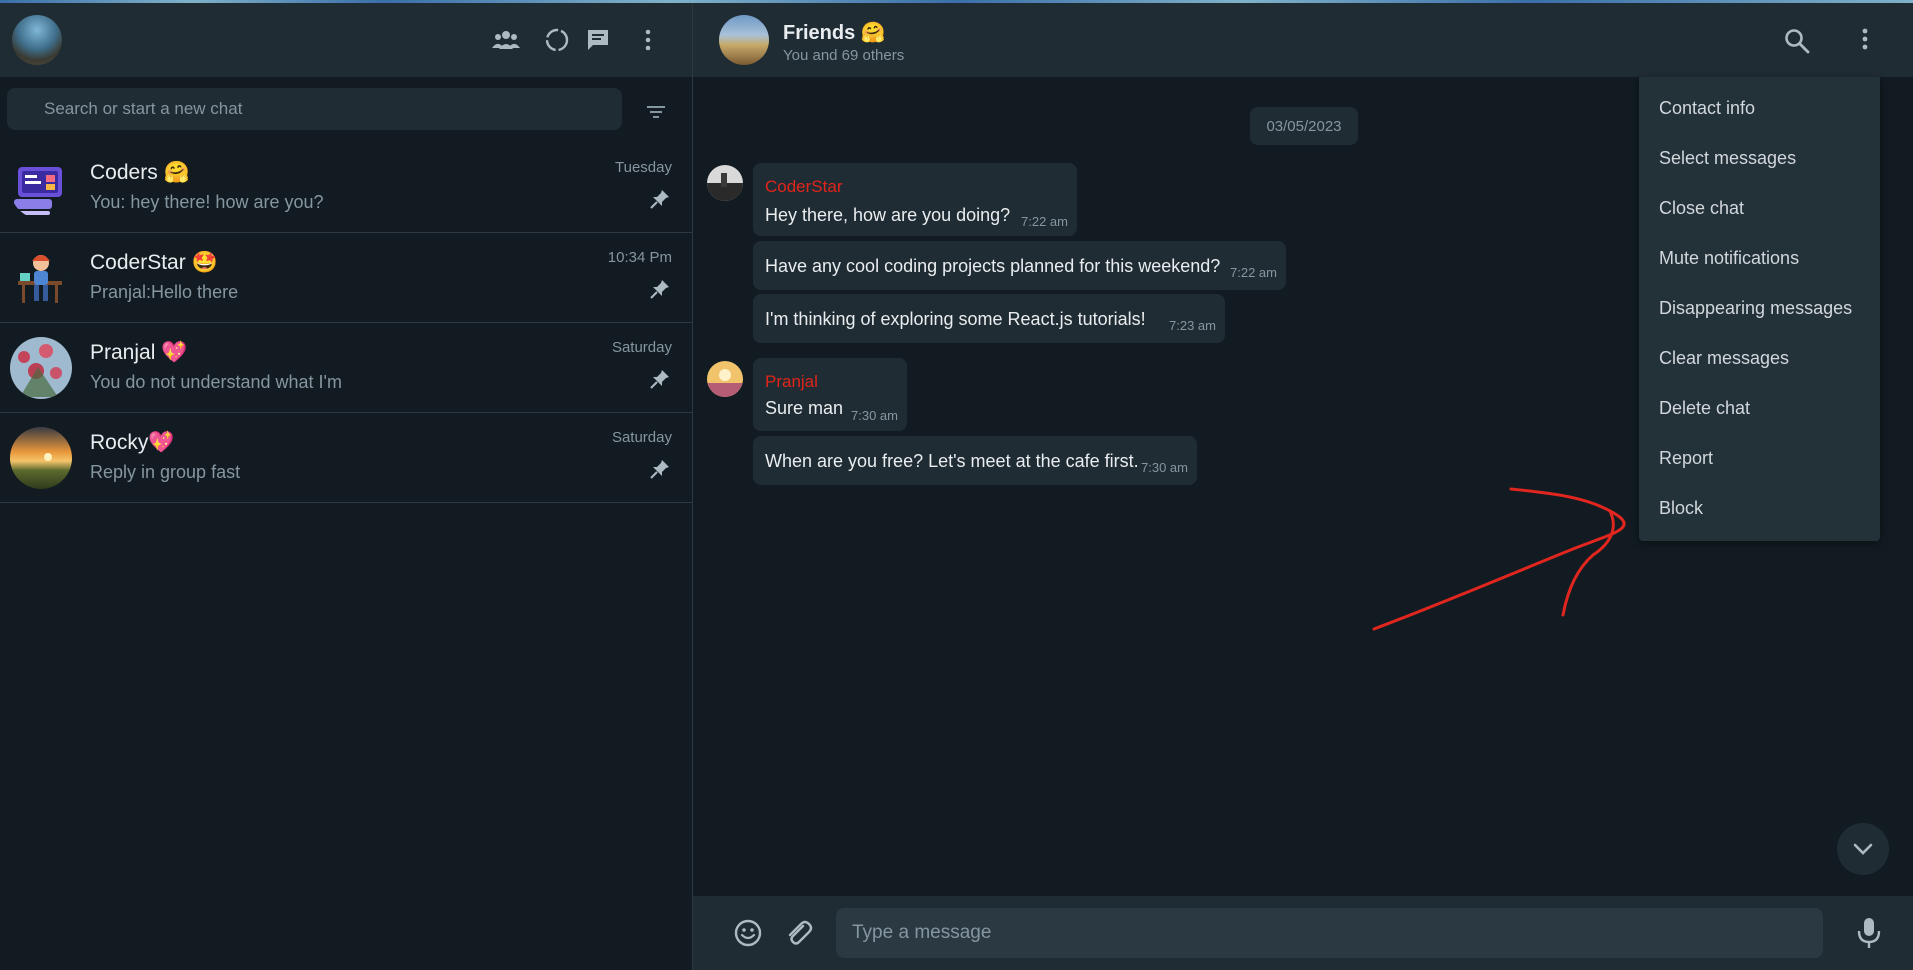 The width and height of the screenshot is (1913, 970). What do you see at coordinates (154, 262) in the screenshot?
I see `chat-name: CoderStar 🤩` at bounding box center [154, 262].